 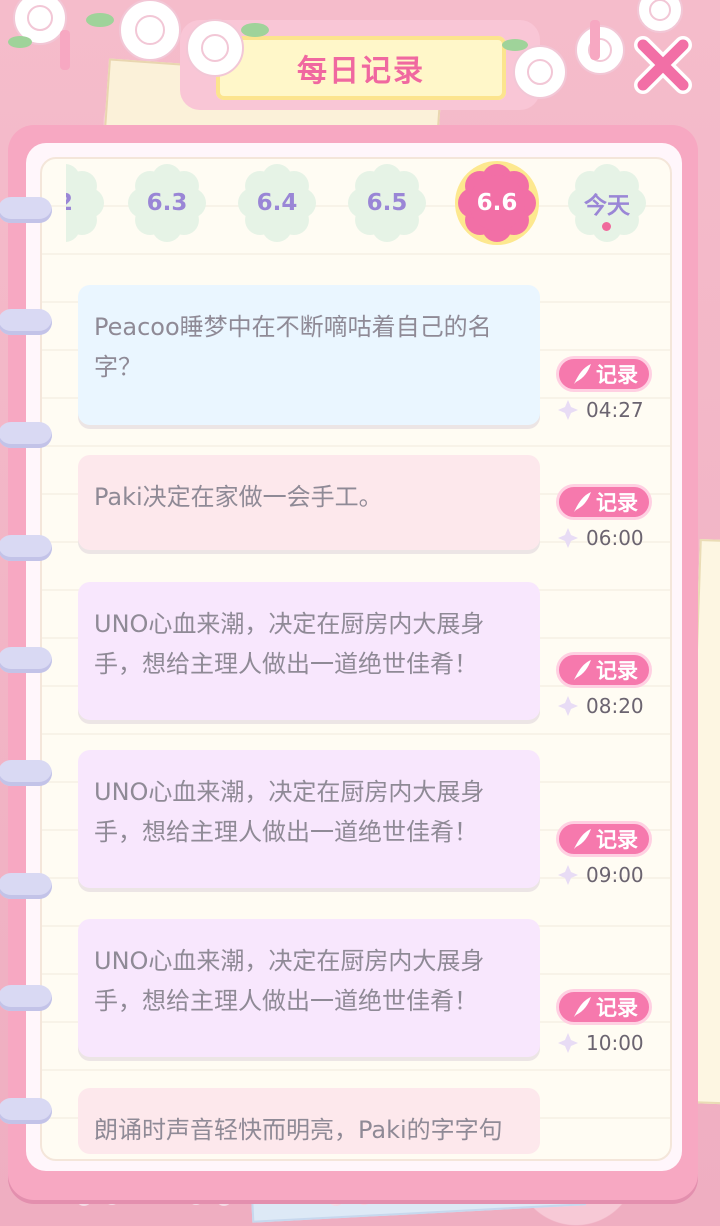 What do you see at coordinates (607, 206) in the screenshot?
I see `date-tab-label: 今天` at bounding box center [607, 206].